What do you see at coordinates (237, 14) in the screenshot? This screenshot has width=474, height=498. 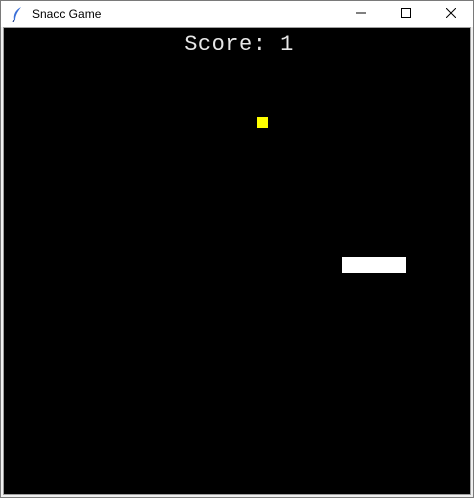 I see `title-bar: Snacc Game` at bounding box center [237, 14].